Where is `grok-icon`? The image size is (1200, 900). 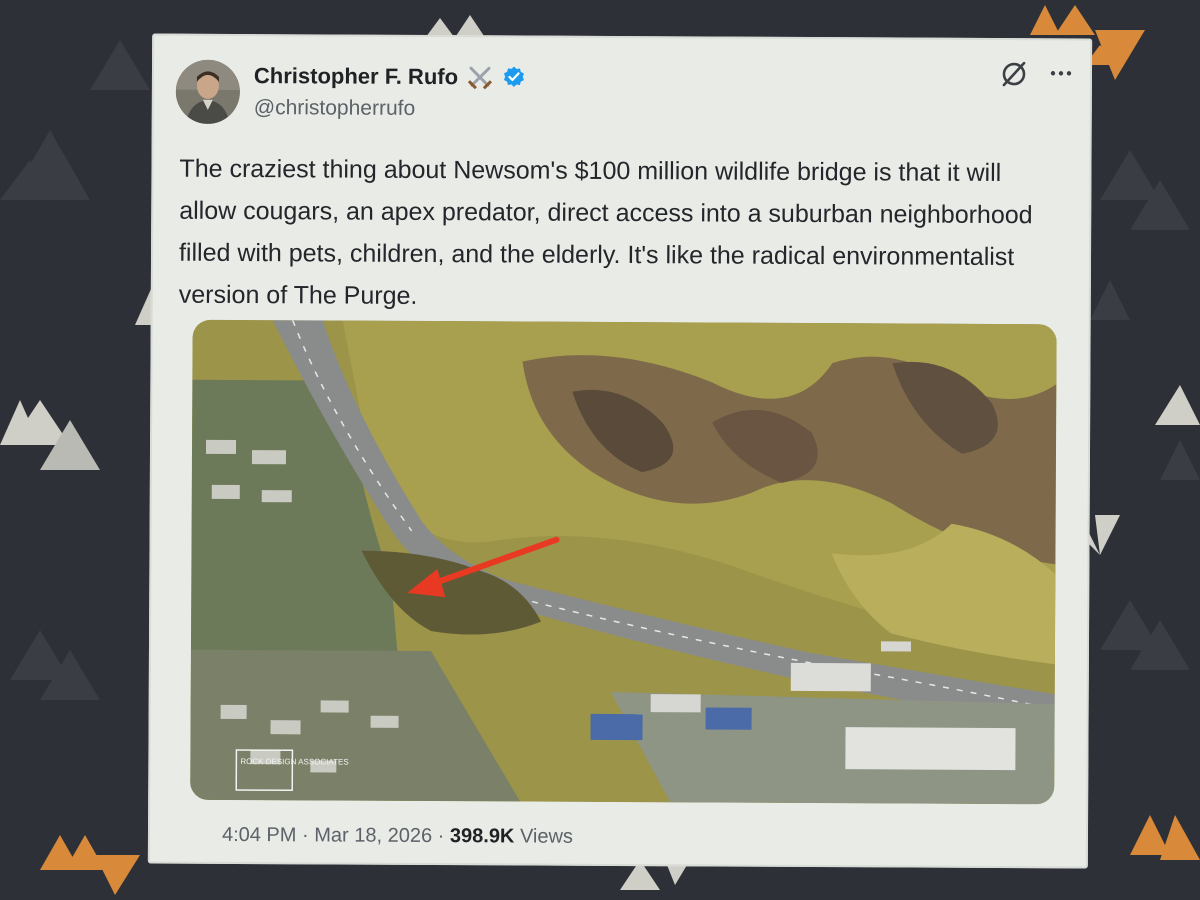 grok-icon is located at coordinates (1014, 74).